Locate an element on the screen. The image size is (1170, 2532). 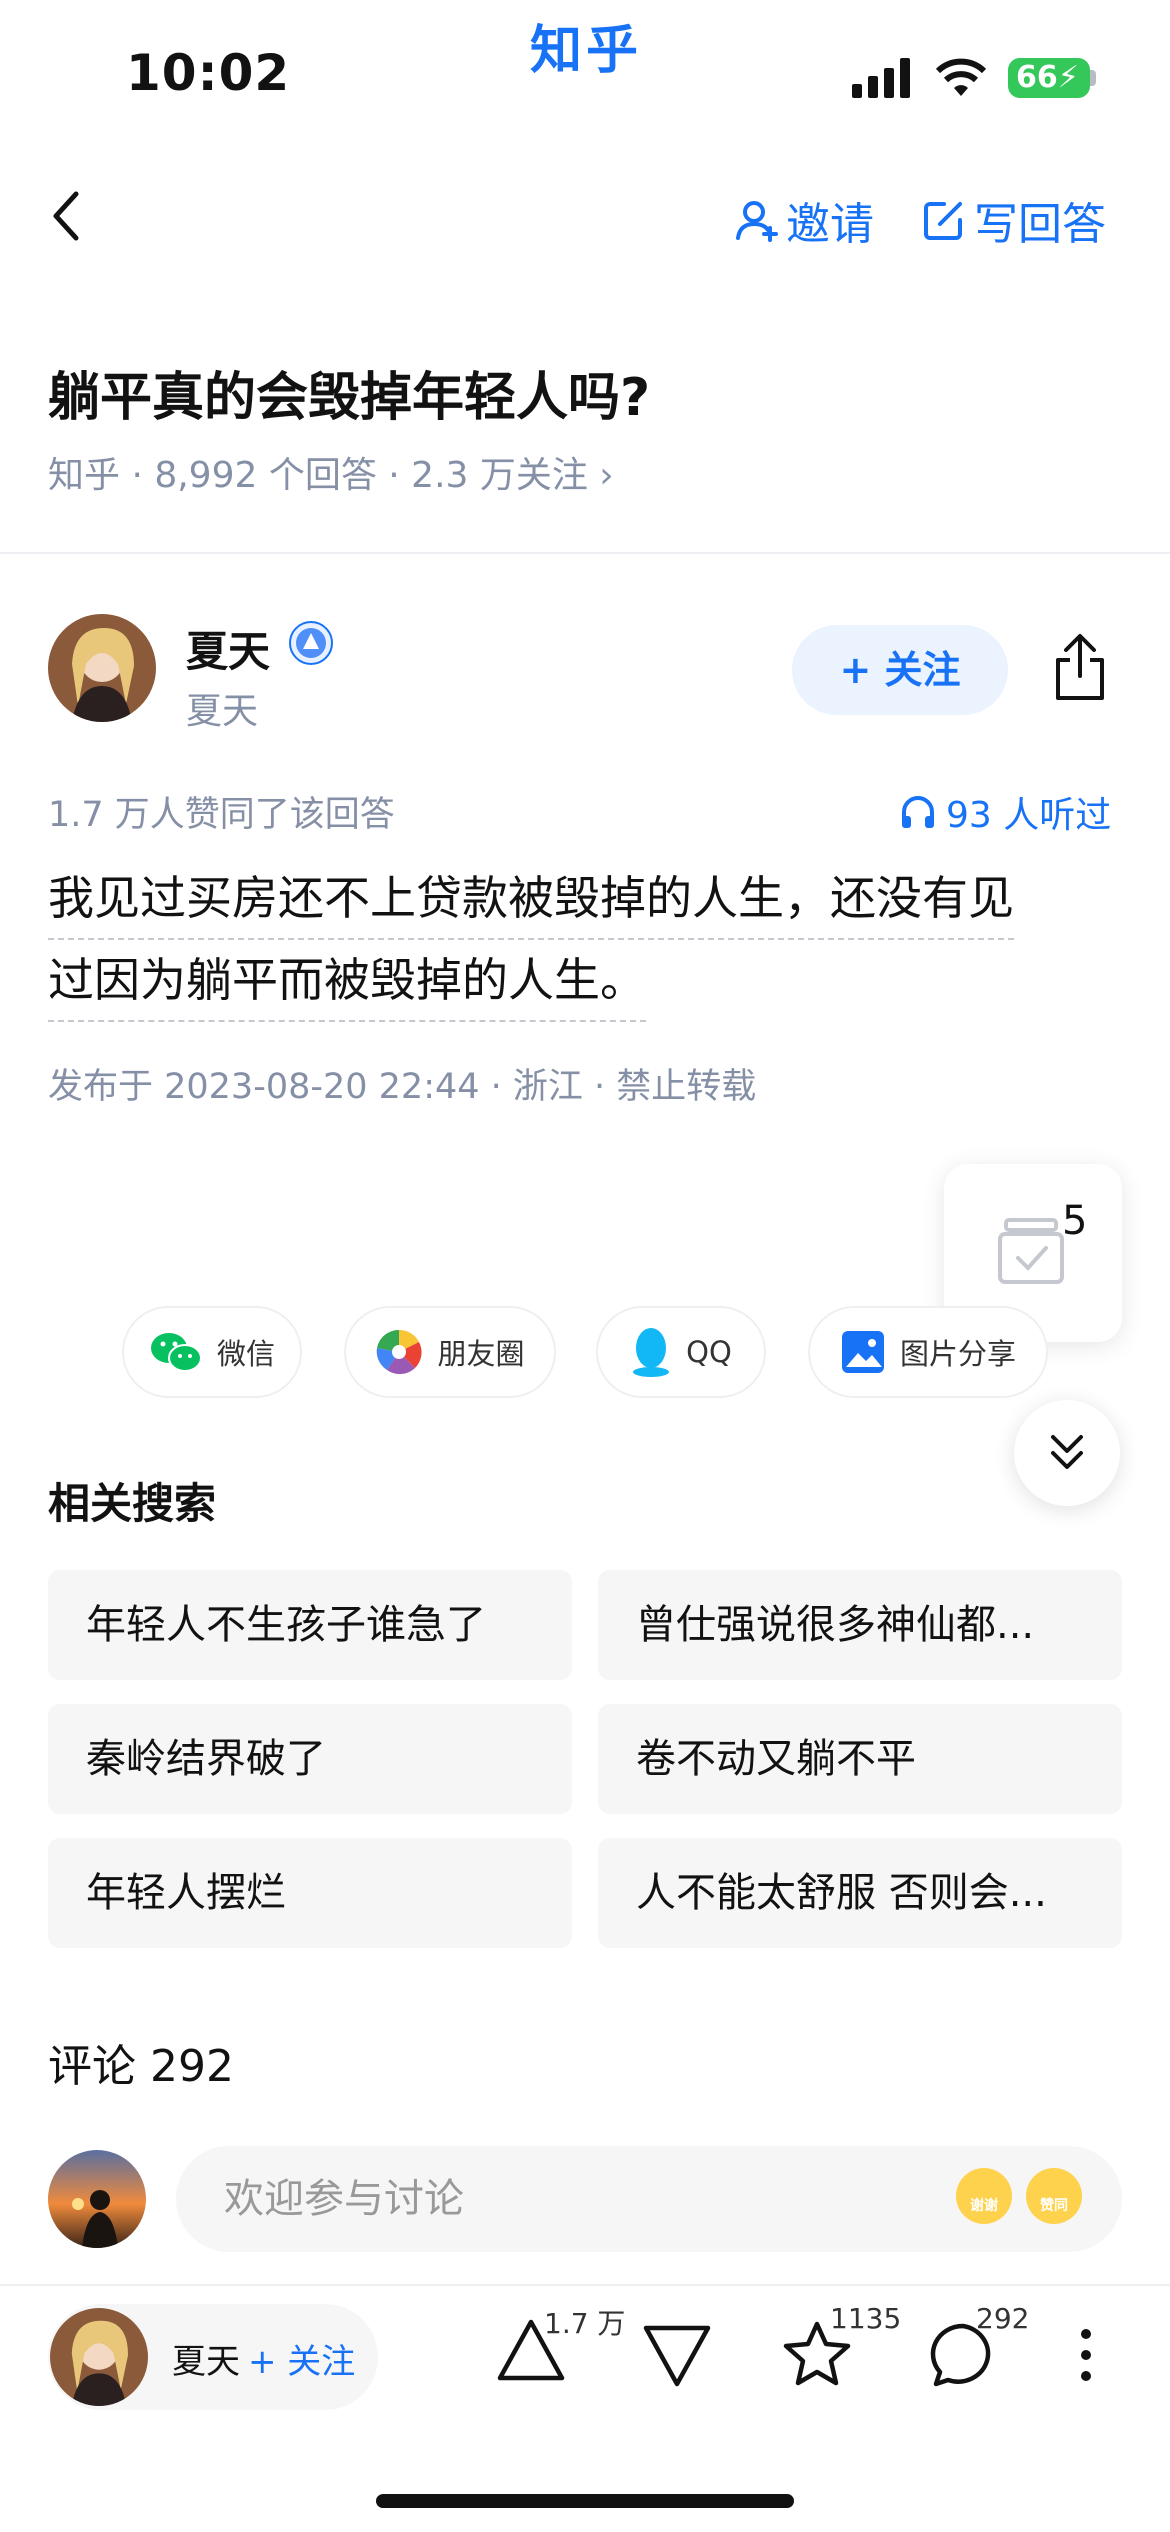
current-user-avatar is located at coordinates (97, 2199).